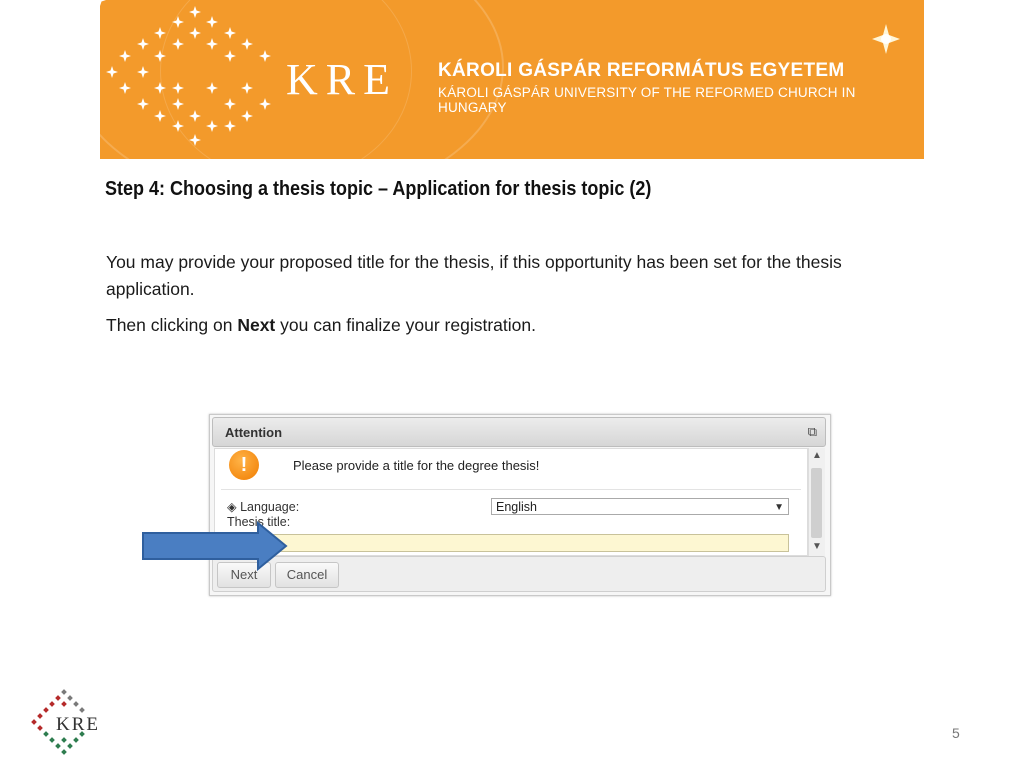  What do you see at coordinates (886, 39) in the screenshot?
I see `sparkle-icon` at bounding box center [886, 39].